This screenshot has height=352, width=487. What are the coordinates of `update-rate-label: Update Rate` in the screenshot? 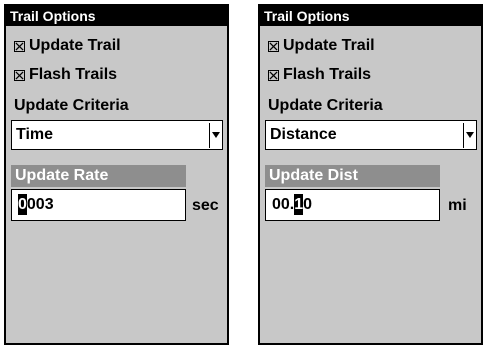 It's located at (98, 176).